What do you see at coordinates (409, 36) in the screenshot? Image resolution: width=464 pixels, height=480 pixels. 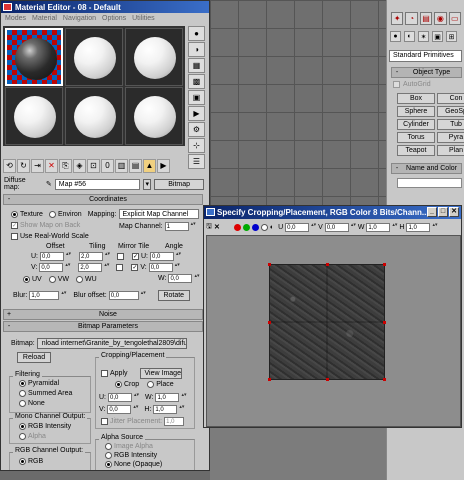 I see `shapes-icon: ◐` at bounding box center [409, 36].